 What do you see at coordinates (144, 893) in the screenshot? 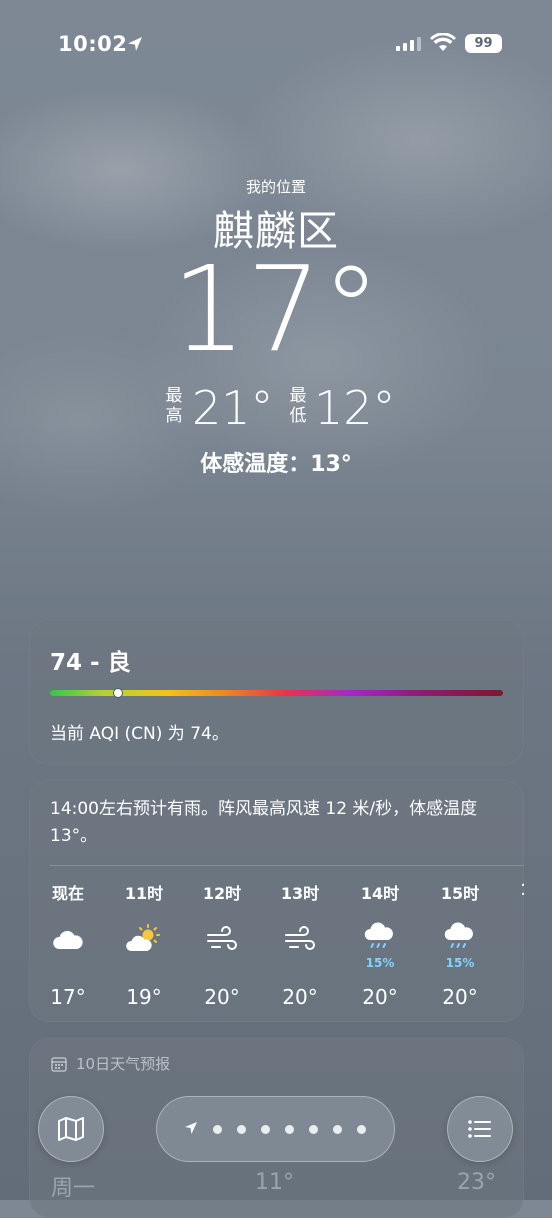
I see `hour-label: 11时` at bounding box center [144, 893].